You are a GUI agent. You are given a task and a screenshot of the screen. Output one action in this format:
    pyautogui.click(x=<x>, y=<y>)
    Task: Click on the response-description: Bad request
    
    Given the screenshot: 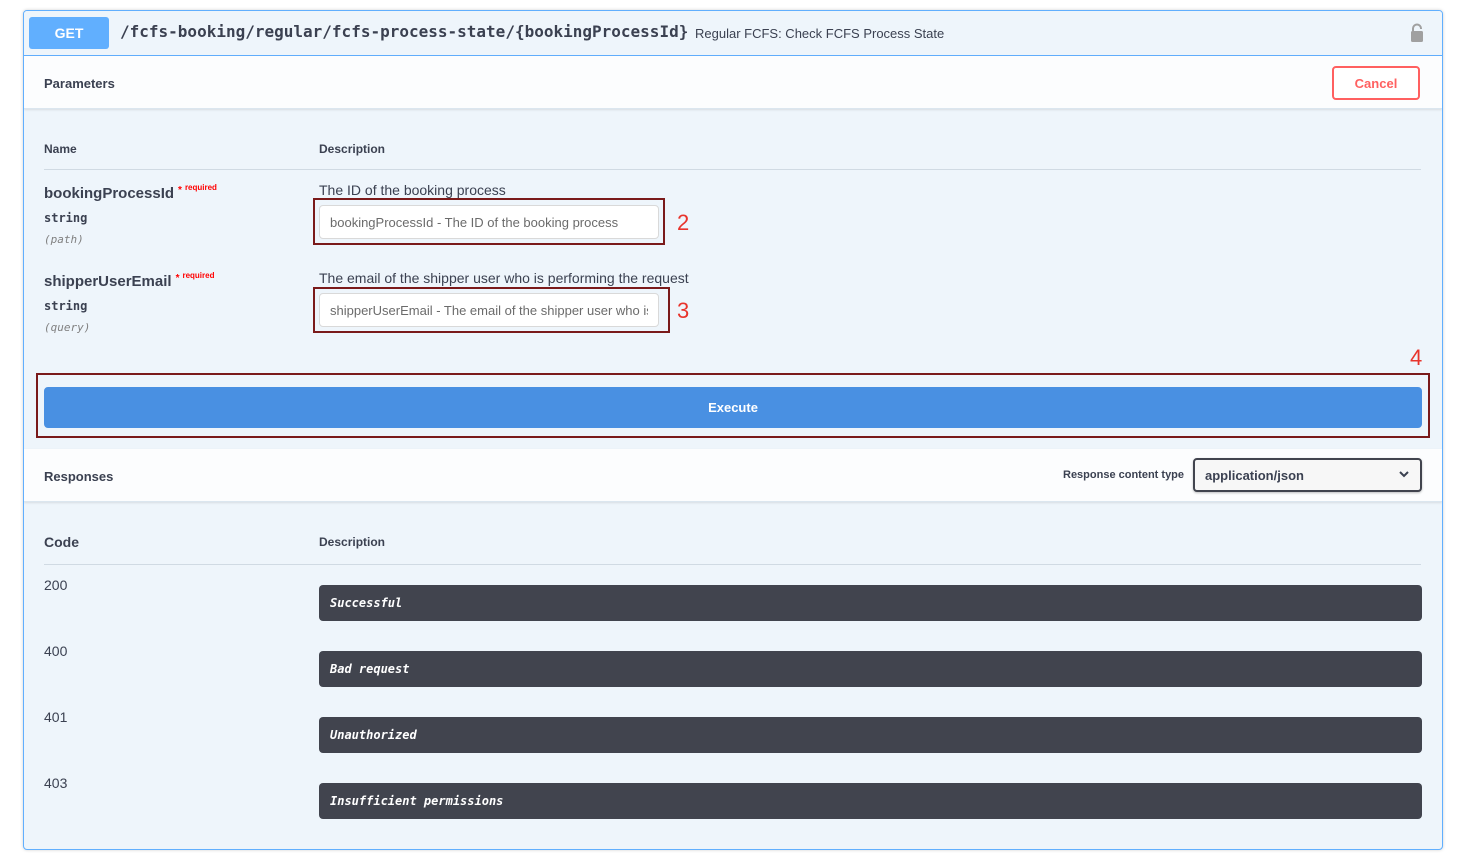 What is the action you would take?
    pyautogui.click(x=870, y=669)
    